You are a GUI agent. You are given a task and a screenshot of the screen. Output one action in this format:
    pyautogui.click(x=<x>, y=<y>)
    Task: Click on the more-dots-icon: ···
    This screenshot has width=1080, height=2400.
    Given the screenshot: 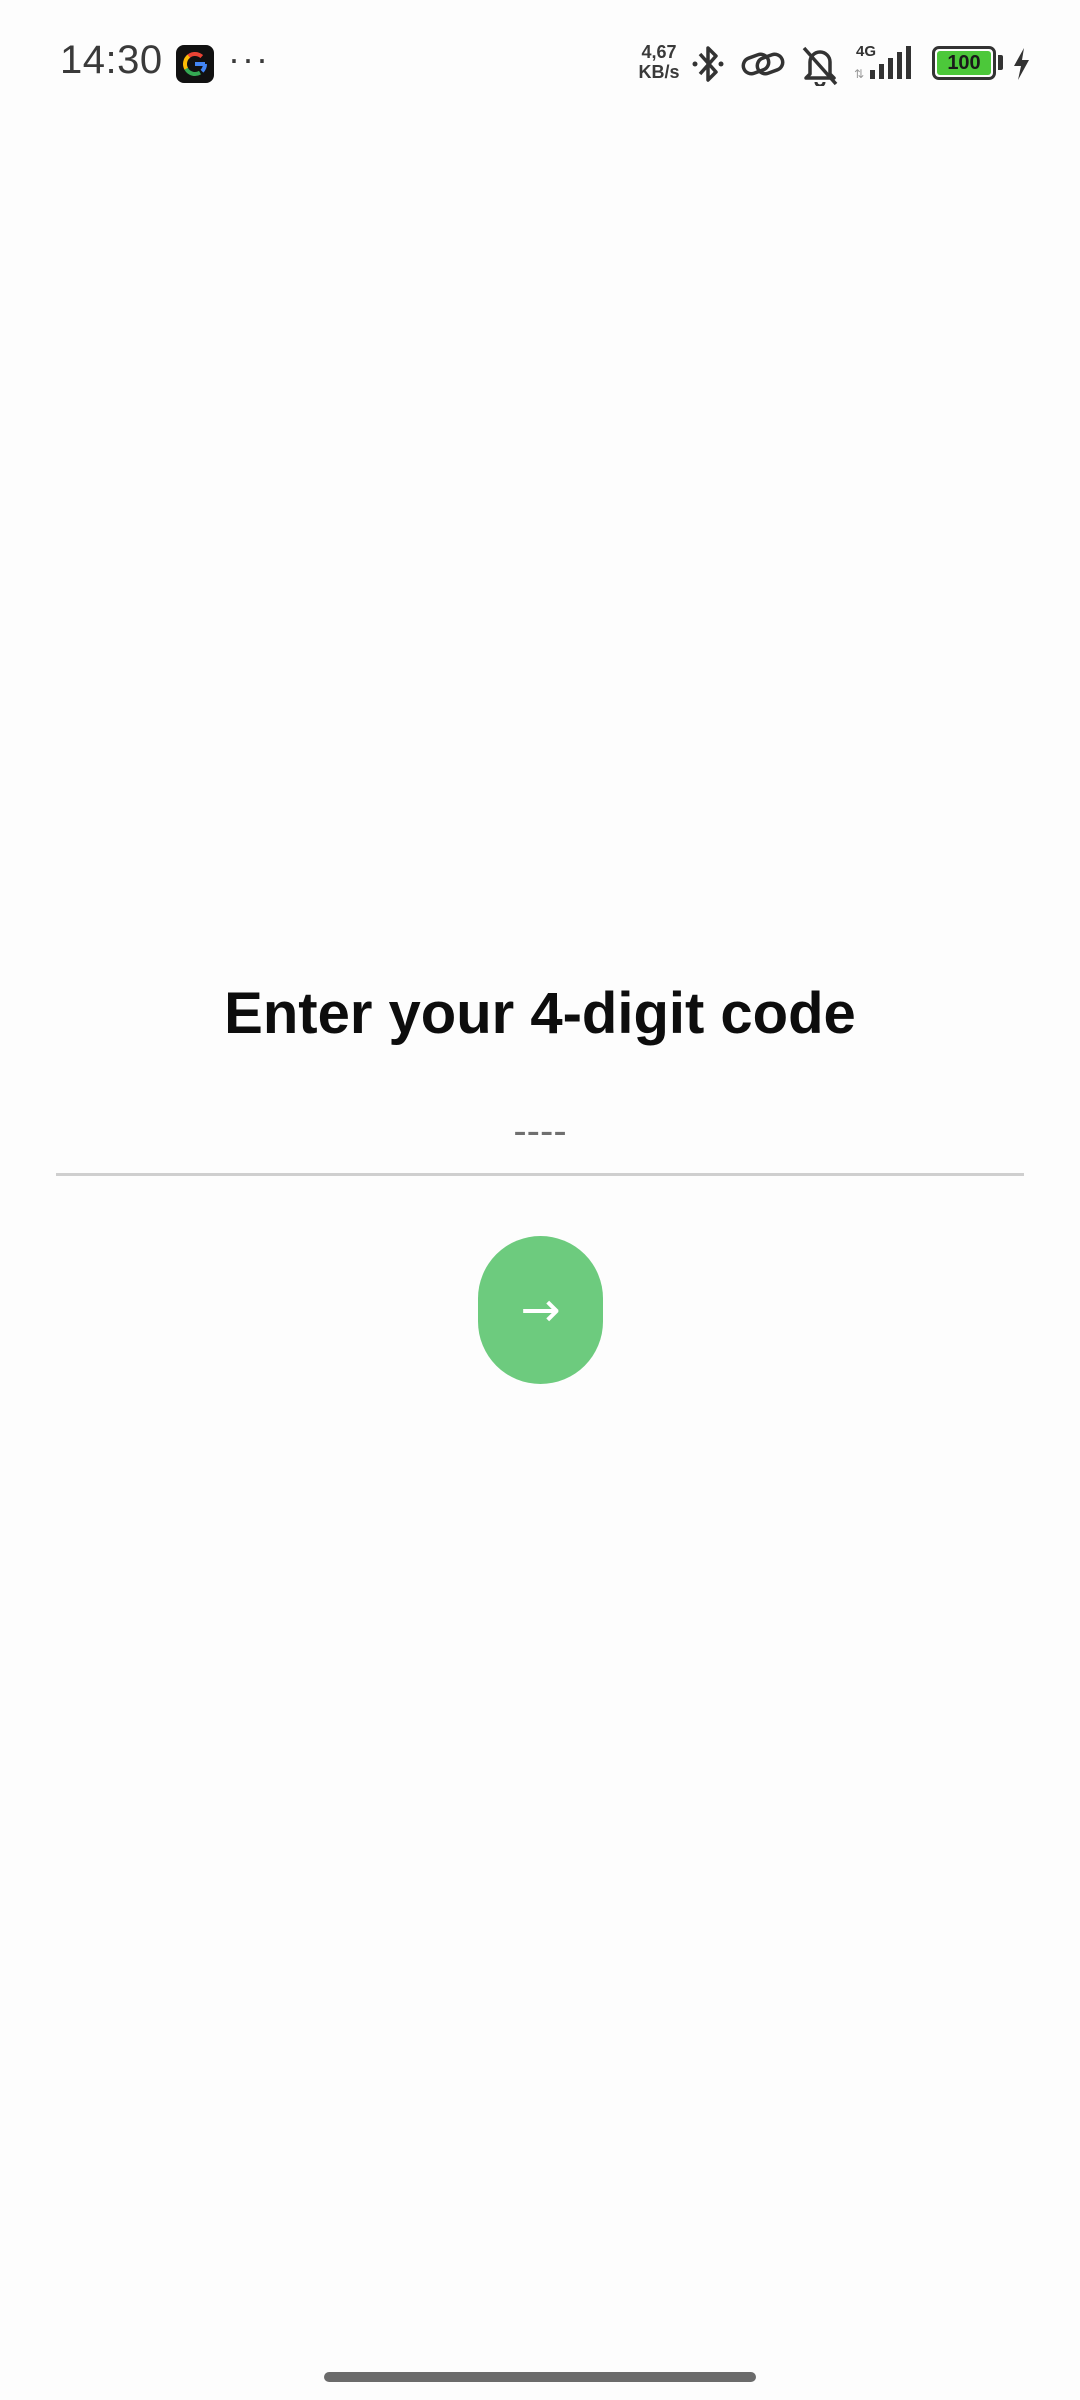 What is the action you would take?
    pyautogui.click(x=249, y=58)
    